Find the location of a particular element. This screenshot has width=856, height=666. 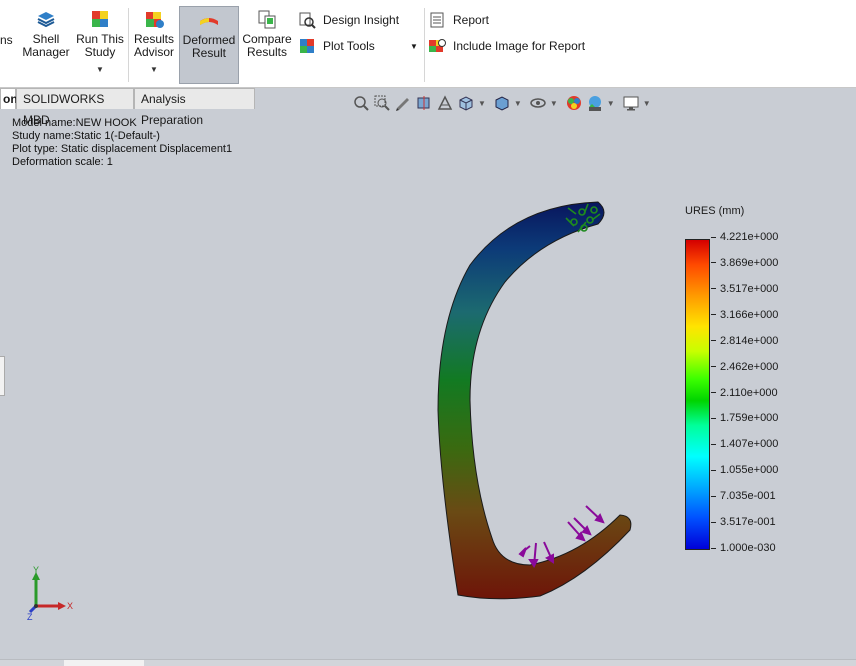

legend-tick-label: 1.055e+000 is located at coordinates (744, 470).